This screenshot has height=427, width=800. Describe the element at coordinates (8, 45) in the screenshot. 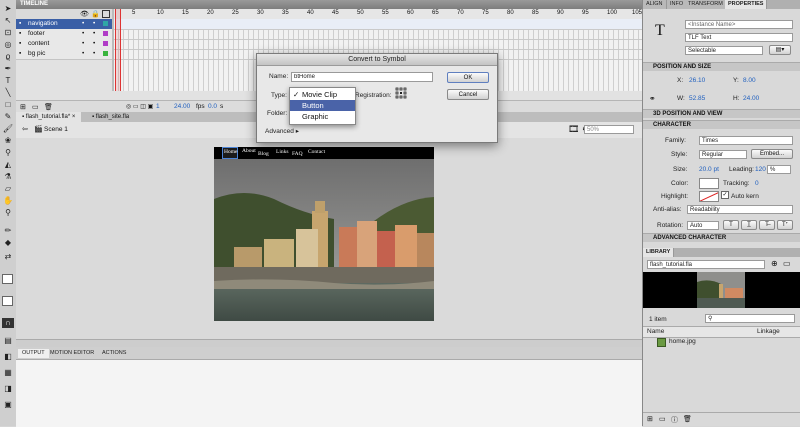

I see `3d-rotation-tool-icon: ◎` at that location.